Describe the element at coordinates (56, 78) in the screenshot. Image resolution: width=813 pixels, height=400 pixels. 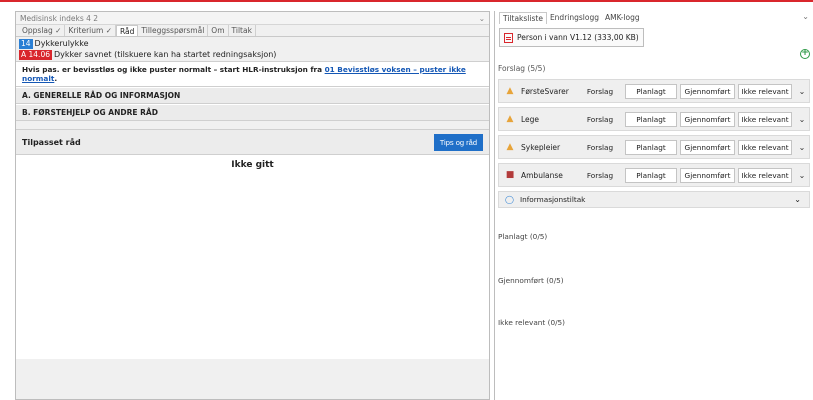
I see `warning-tail: .` at that location.